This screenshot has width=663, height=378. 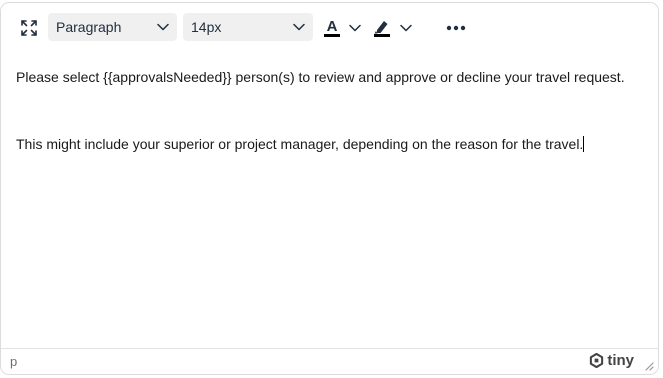 What do you see at coordinates (620, 360) in the screenshot?
I see `tiny-brand-text: tiny` at bounding box center [620, 360].